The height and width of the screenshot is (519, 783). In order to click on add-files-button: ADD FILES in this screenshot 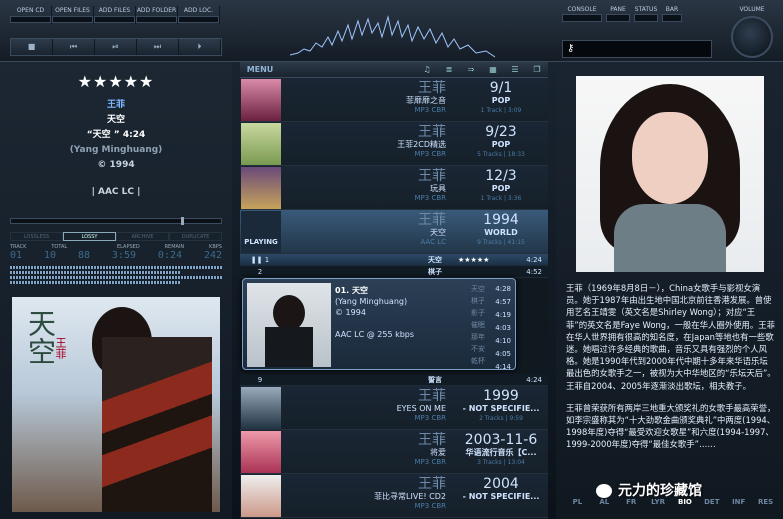, I will do `click(115, 15)`.